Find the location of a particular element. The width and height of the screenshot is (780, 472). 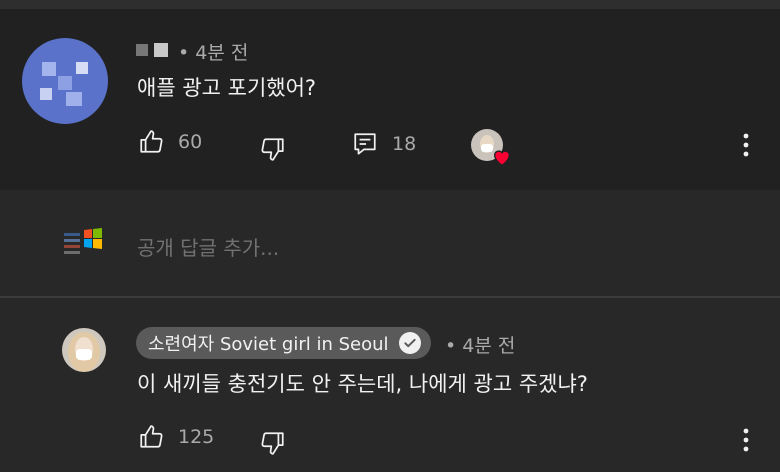

divider is located at coordinates (390, 297).